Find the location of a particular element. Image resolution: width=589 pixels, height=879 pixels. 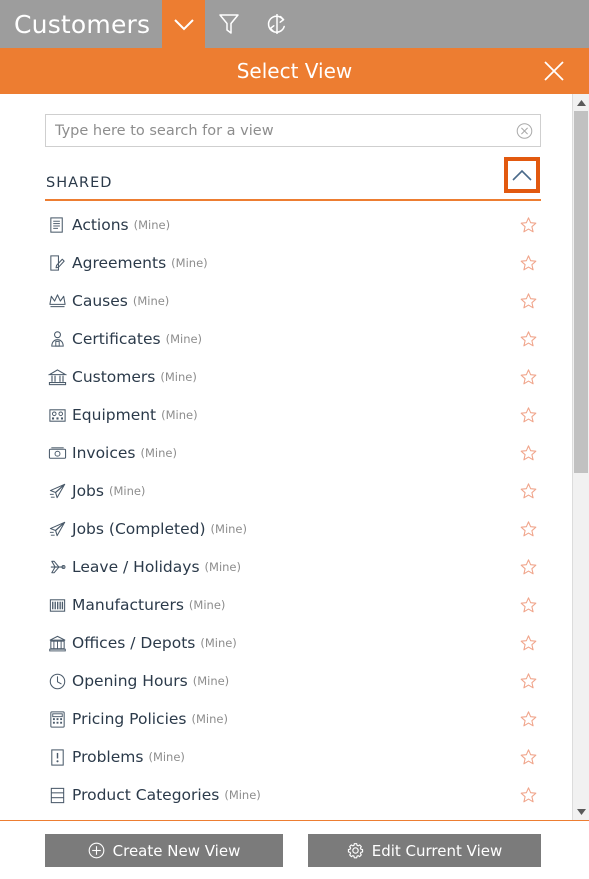

dialog-footer: Create New View Edit Current View is located at coordinates (294, 849).